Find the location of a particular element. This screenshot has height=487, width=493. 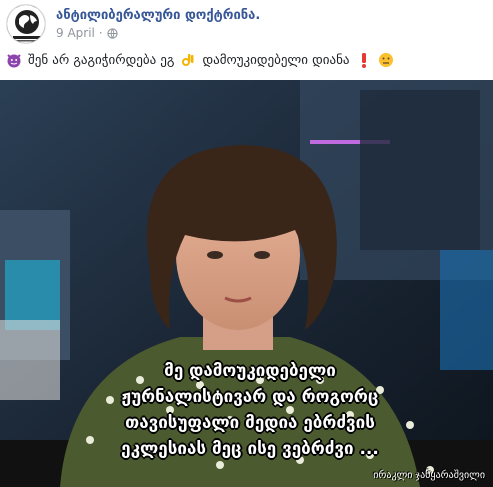

caption-text-2: დამოუკიდებელი დიანა is located at coordinates (276, 60).